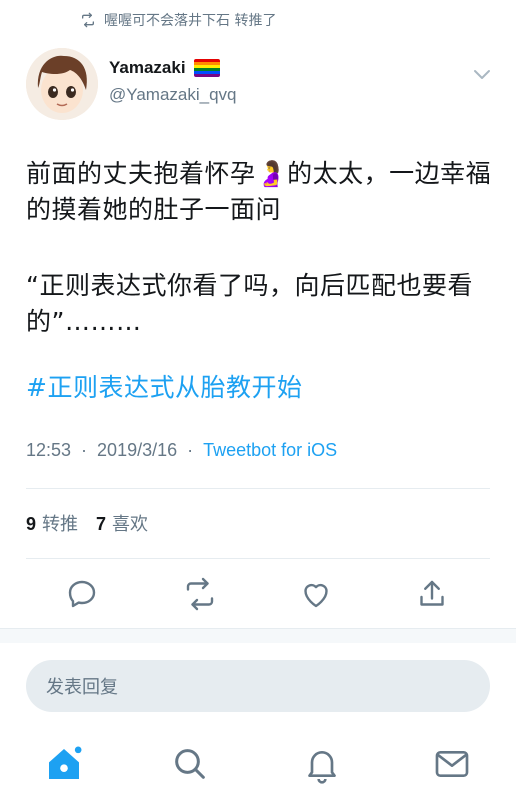  Describe the element at coordinates (259, 191) in the screenshot. I see `tweet-text-paragraph-1: 前面的丈夫抱着怀孕🤰的太太，一边幸福的摸着她的肚子一面问` at that location.